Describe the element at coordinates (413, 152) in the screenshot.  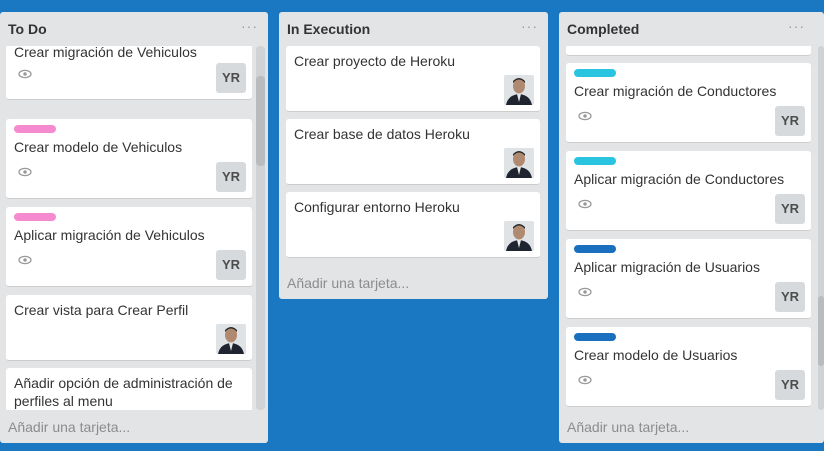
I see `card: Crear base de datos Heroku` at that location.